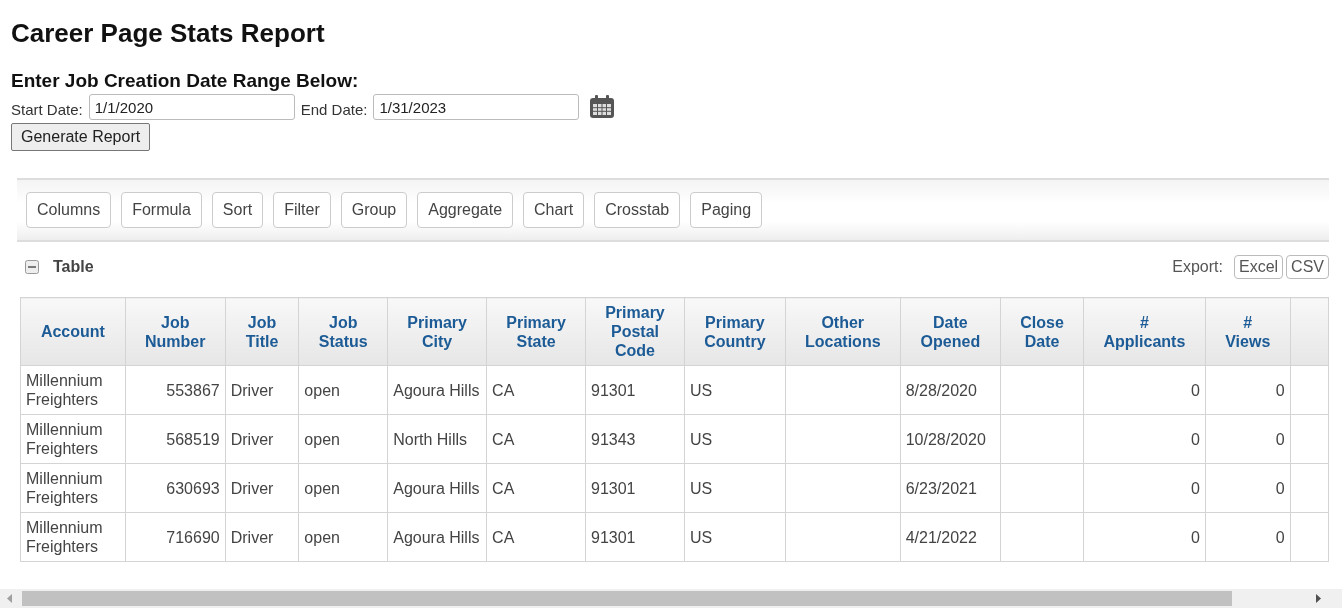 This screenshot has height=612, width=1342. What do you see at coordinates (73, 331) in the screenshot?
I see `column-header: Account` at bounding box center [73, 331].